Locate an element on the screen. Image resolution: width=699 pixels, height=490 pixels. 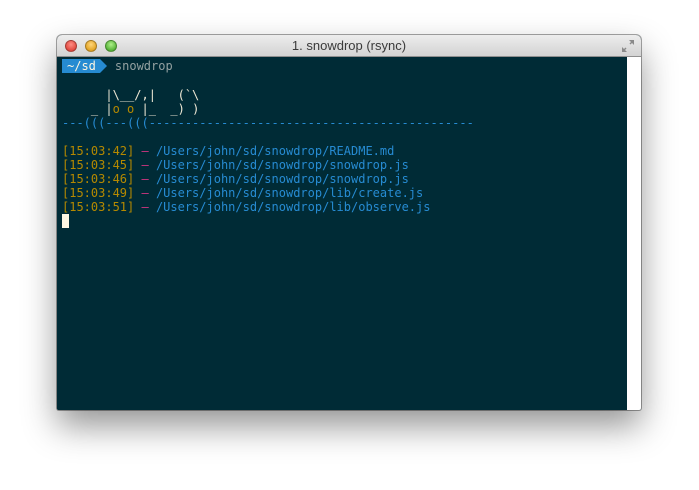
shell-prompt: ~/sd snowdrop is located at coordinates (117, 66).